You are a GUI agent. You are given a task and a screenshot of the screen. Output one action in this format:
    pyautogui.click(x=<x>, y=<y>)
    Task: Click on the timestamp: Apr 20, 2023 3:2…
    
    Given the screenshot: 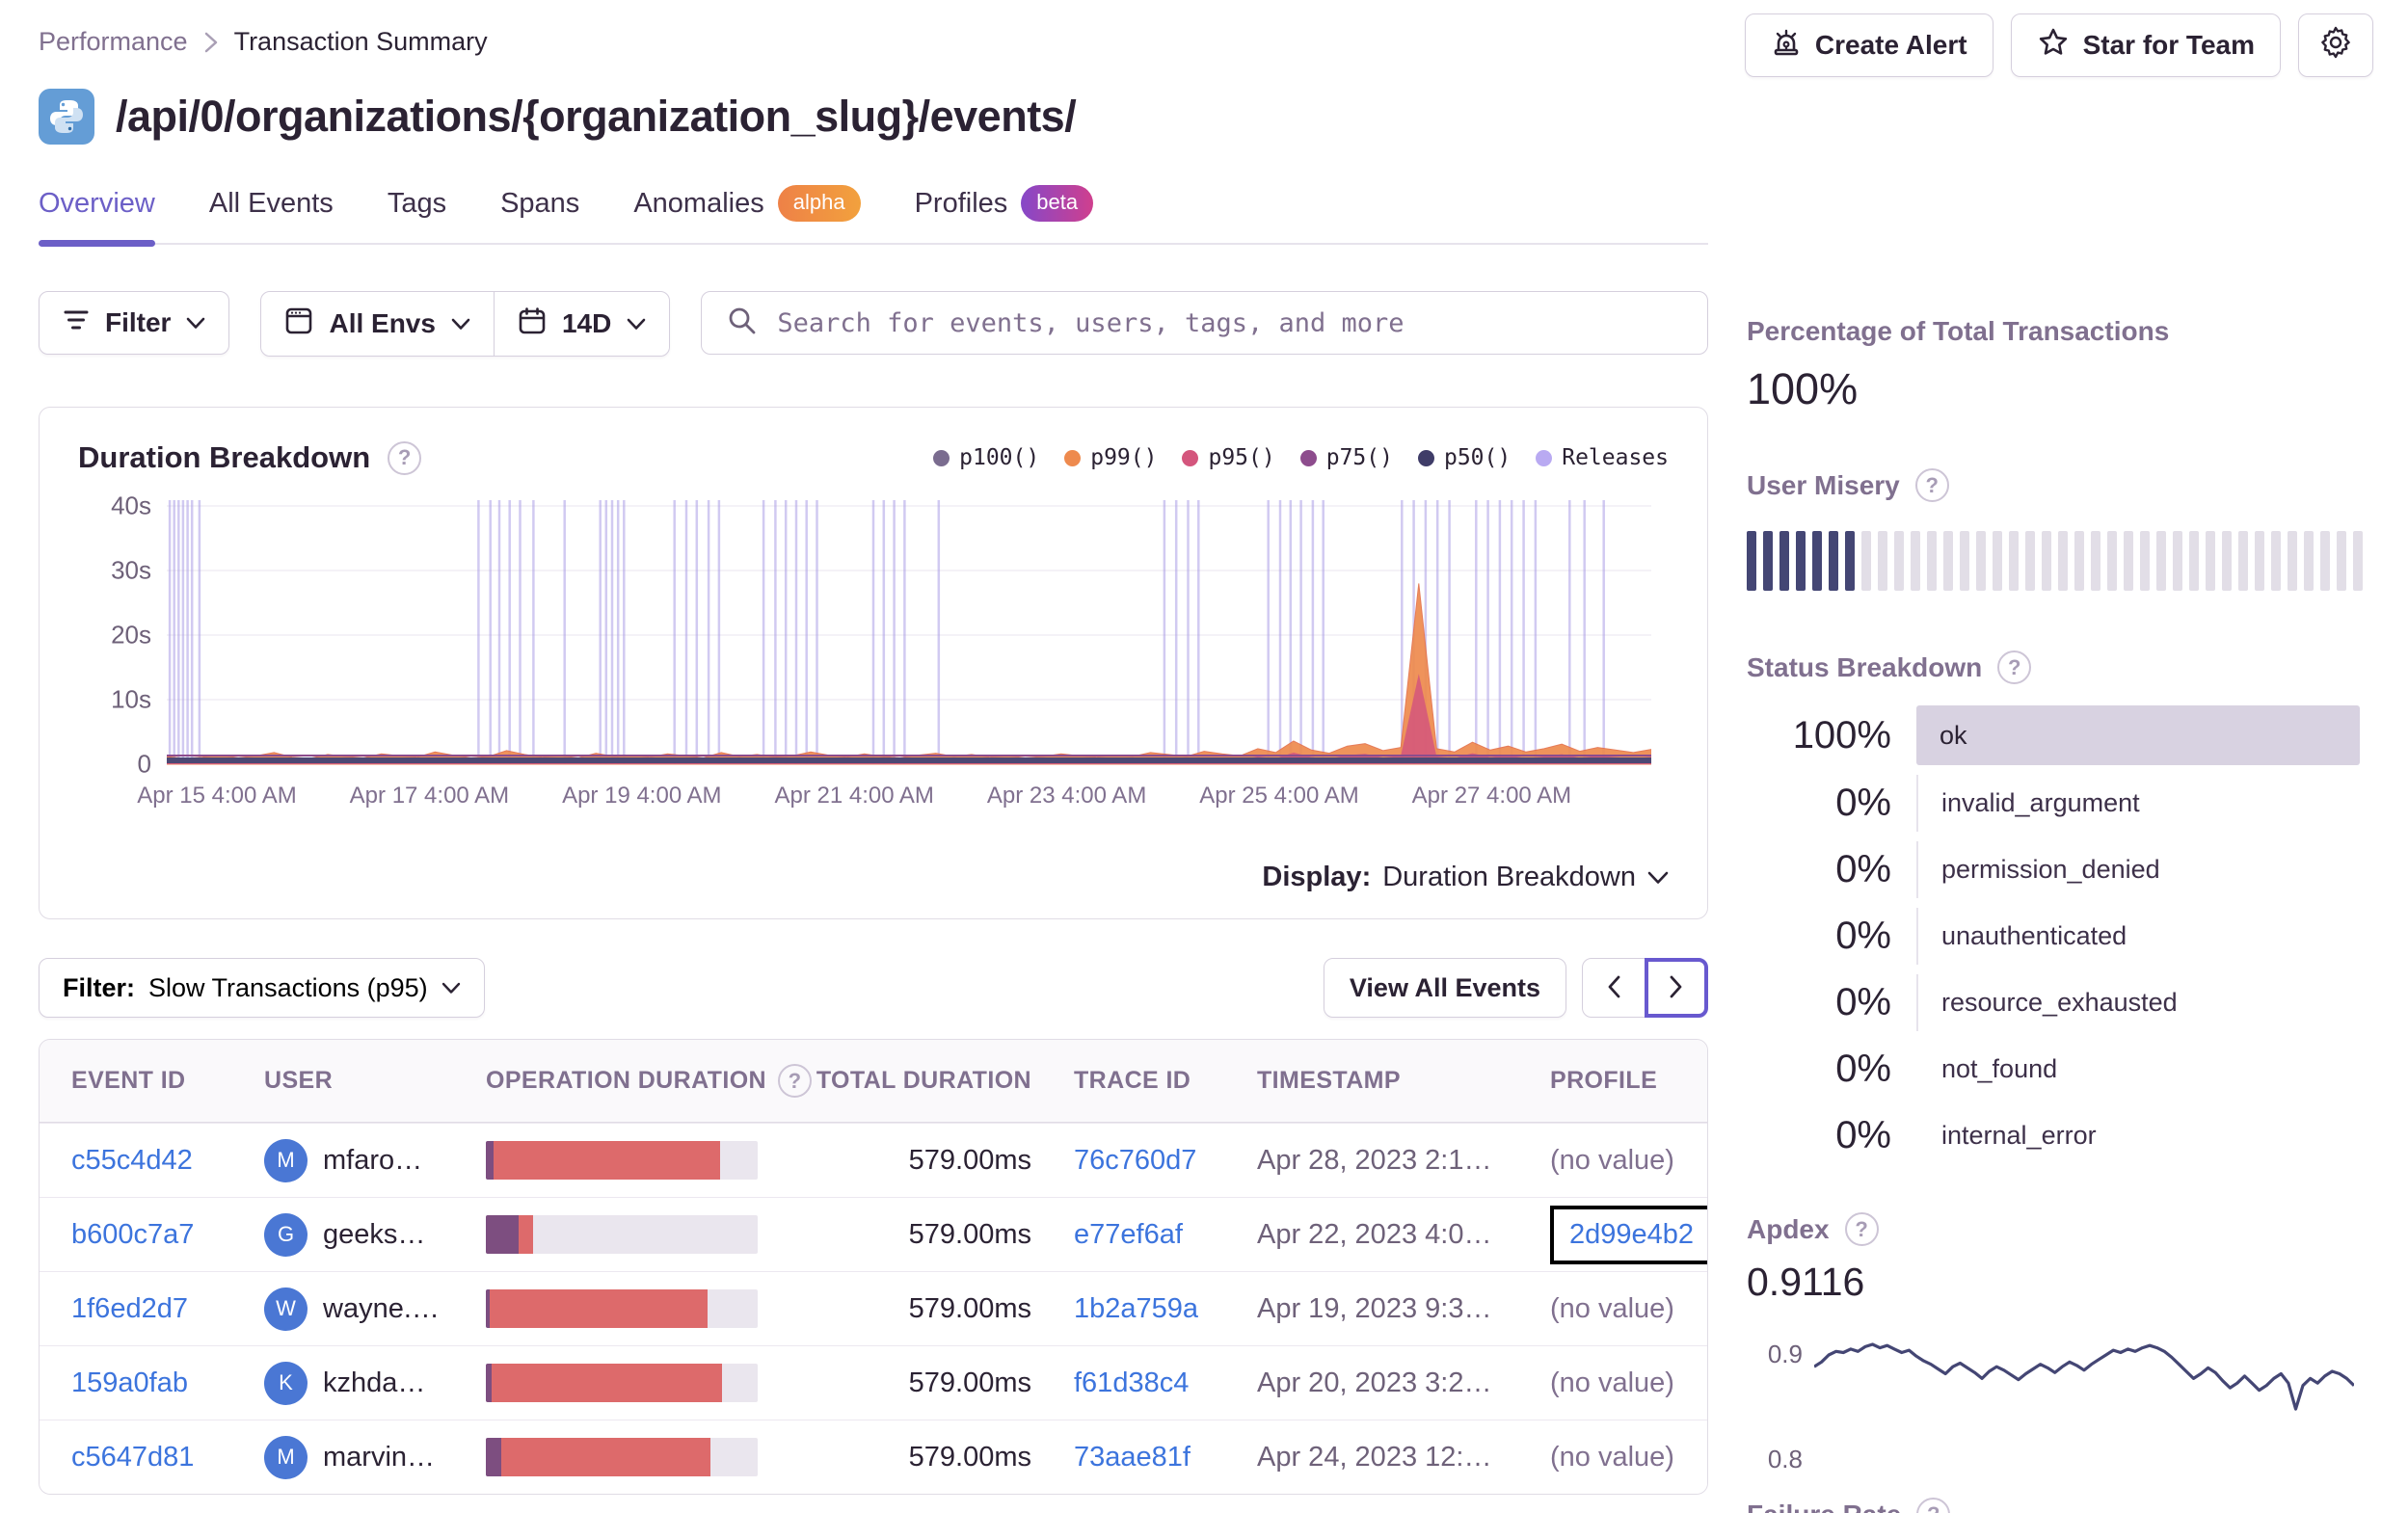 What is the action you would take?
    pyautogui.click(x=1374, y=1382)
    